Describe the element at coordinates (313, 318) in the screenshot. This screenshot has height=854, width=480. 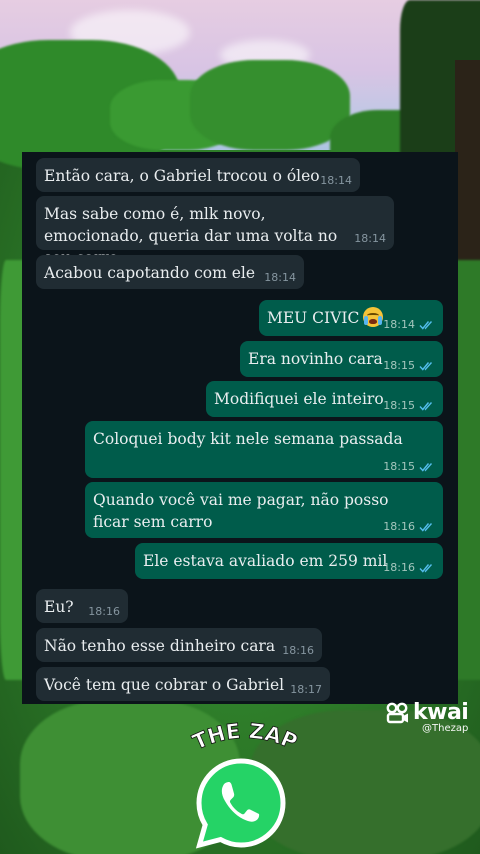
I see `message-text: MEU CIVIC` at that location.